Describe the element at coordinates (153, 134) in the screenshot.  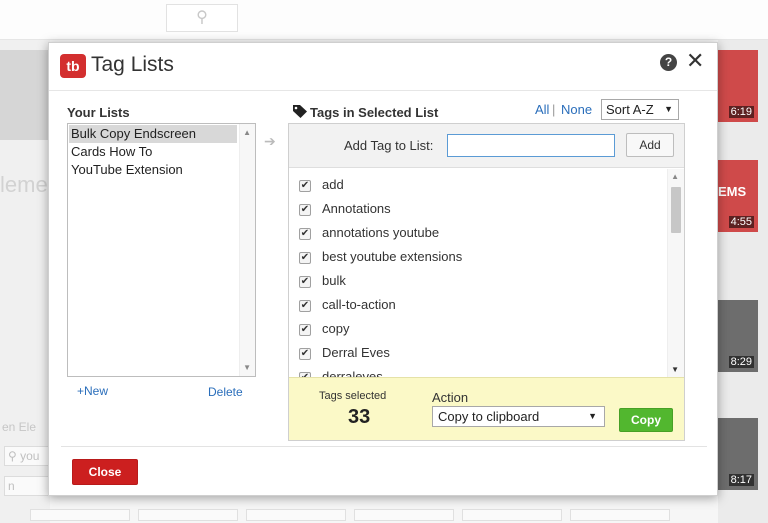
I see `list-item: Bulk Copy Endscreen` at that location.